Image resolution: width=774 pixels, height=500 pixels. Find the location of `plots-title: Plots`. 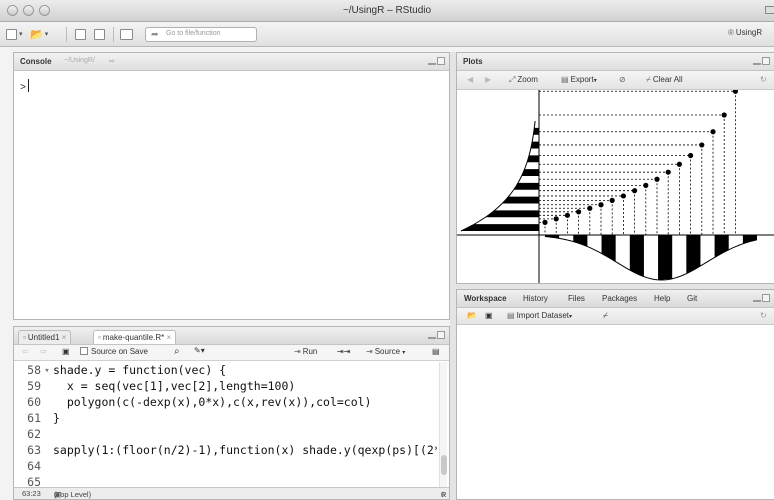

plots-title: Plots is located at coordinates (473, 61).